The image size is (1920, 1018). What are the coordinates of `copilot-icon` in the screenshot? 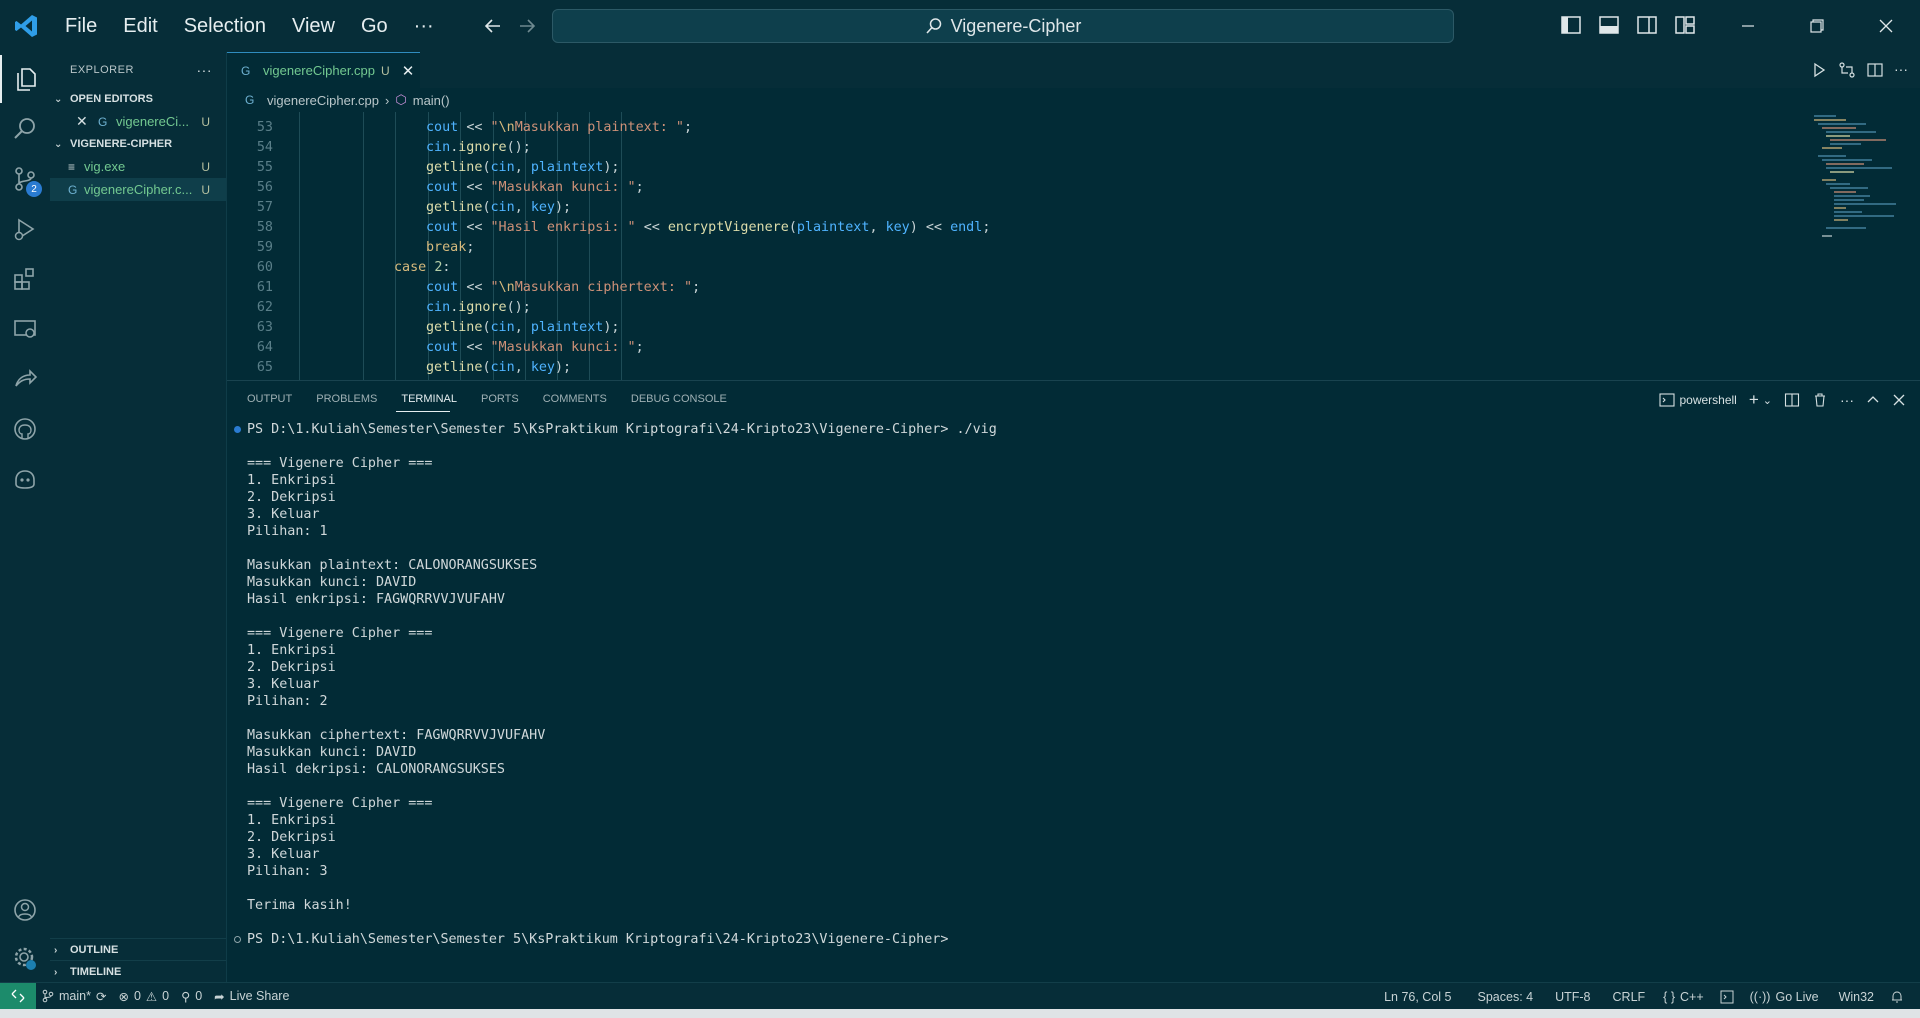 It's located at (25, 479).